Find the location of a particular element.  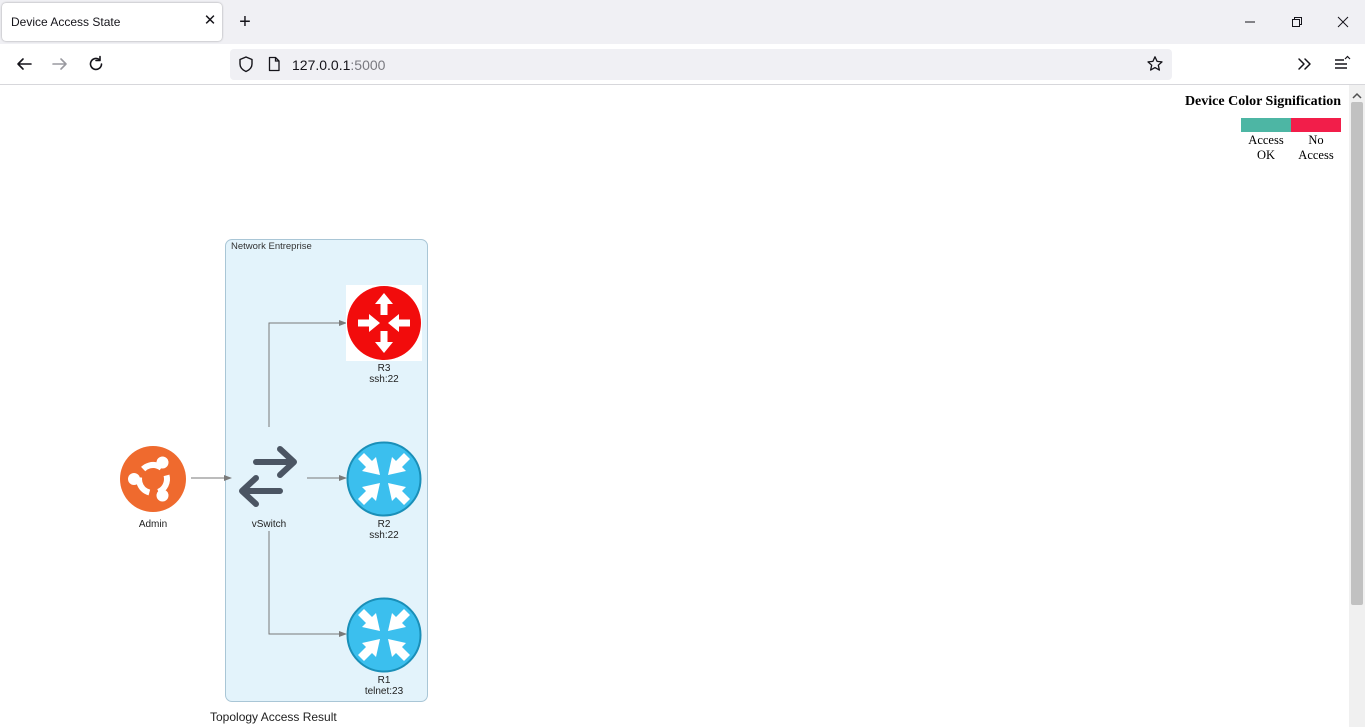

url-text: 127.0.0.1:5000 is located at coordinates (338, 65).